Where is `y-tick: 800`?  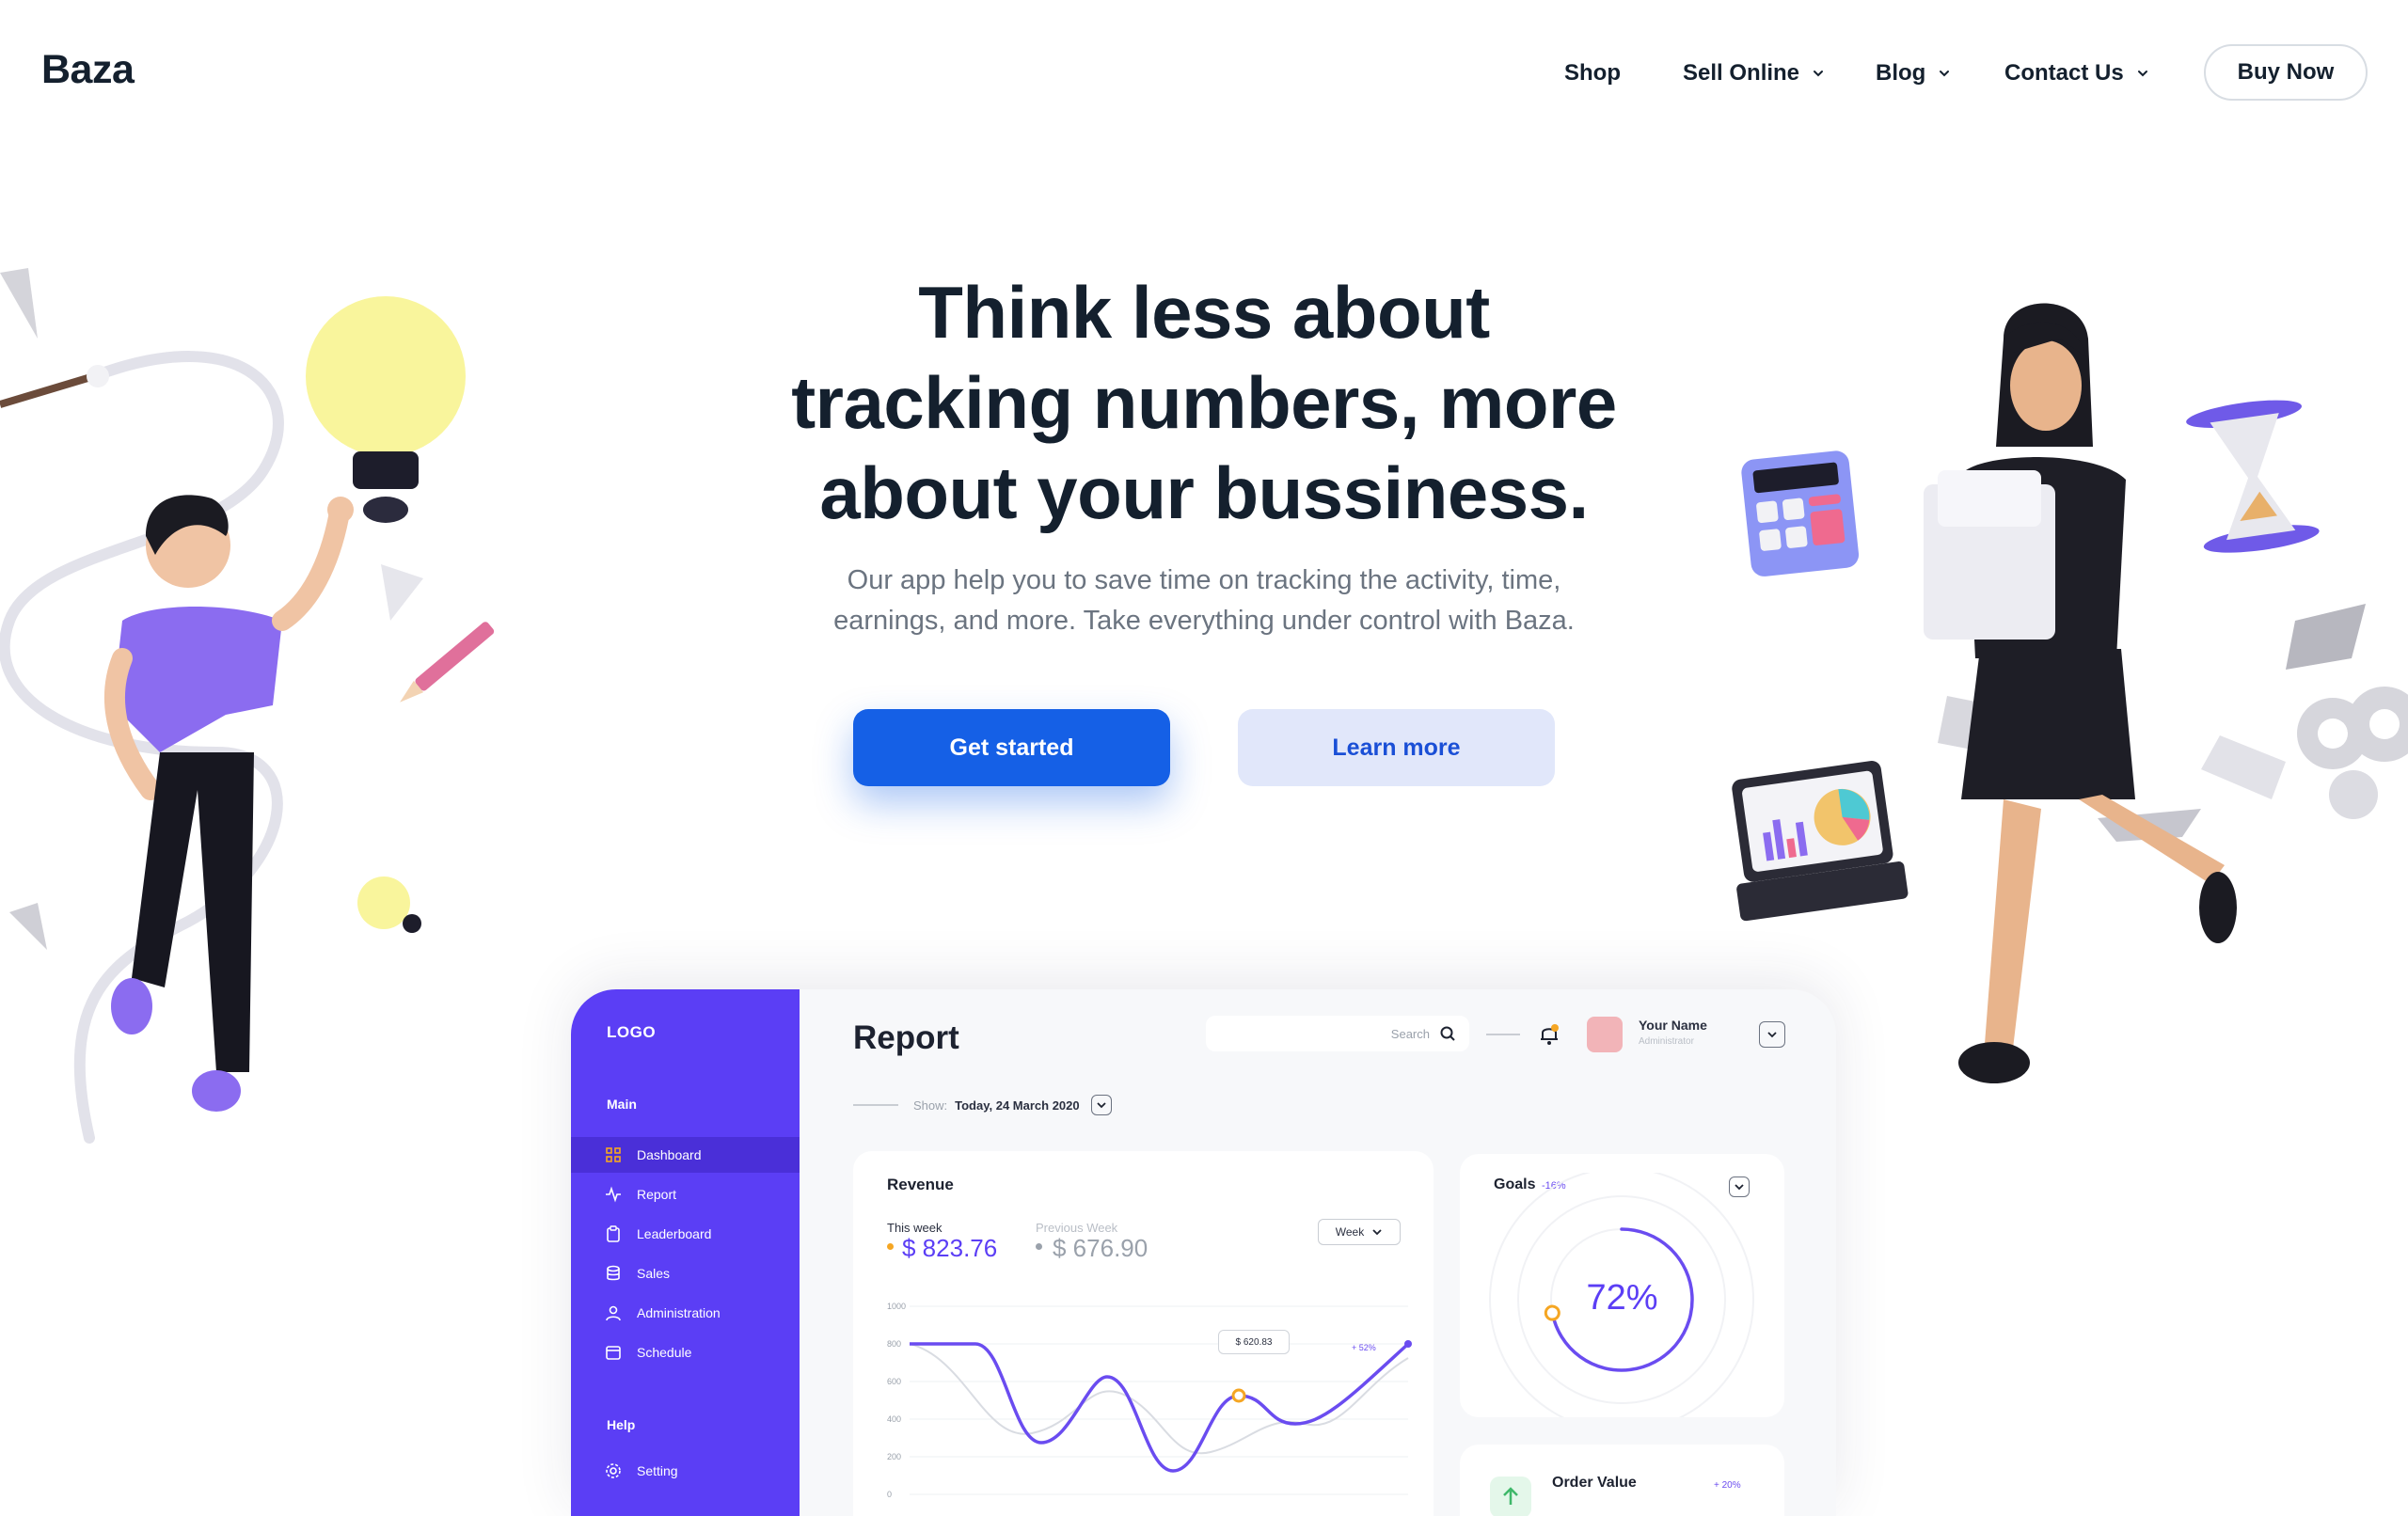 y-tick: 800 is located at coordinates (895, 1344).